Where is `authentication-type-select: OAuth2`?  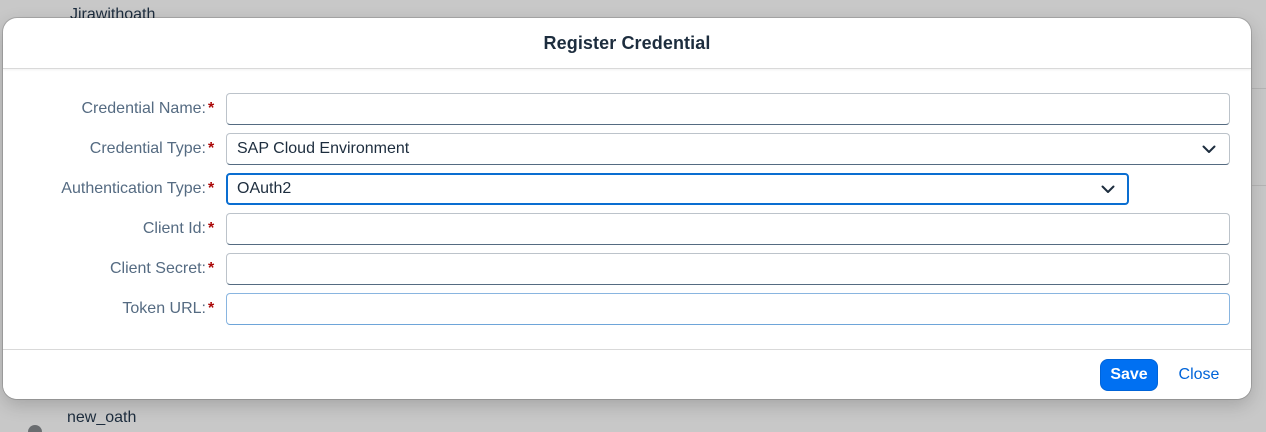 authentication-type-select: OAuth2 is located at coordinates (677, 189).